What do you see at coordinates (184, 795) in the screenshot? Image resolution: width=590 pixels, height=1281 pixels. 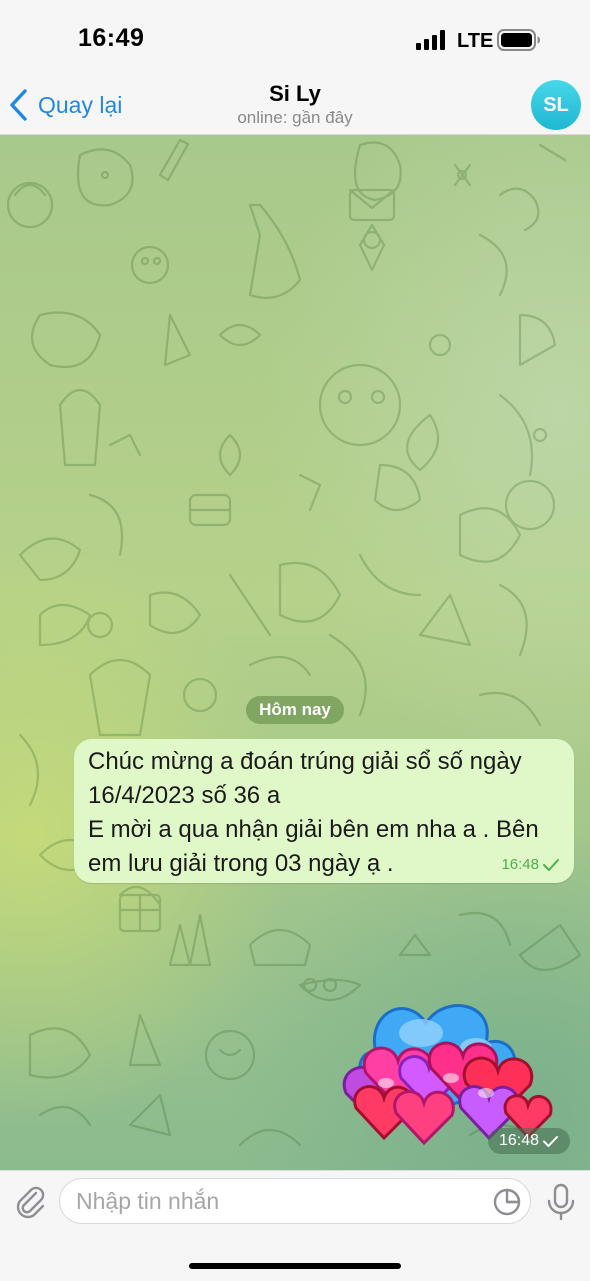 I see `message-line: 16/4/2023 số 36 a` at bounding box center [184, 795].